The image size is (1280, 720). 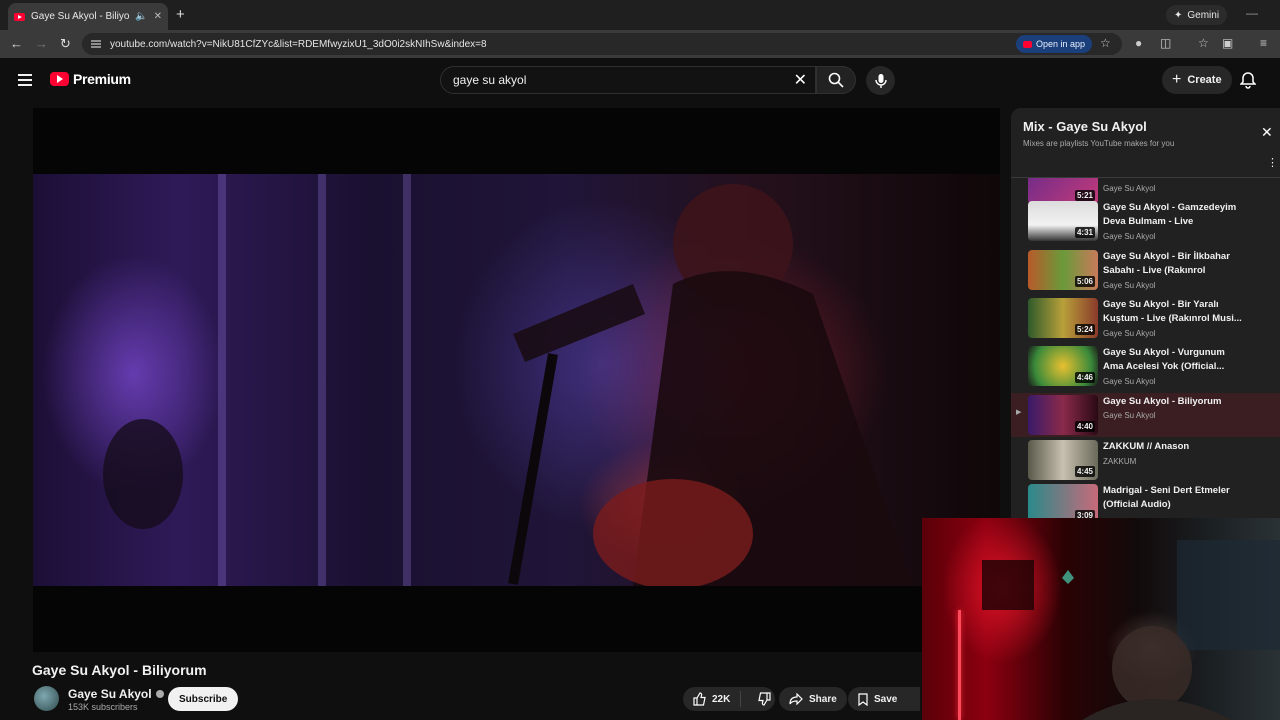 I want to click on split-screen-icon: ▣, so click(x=1227, y=43).